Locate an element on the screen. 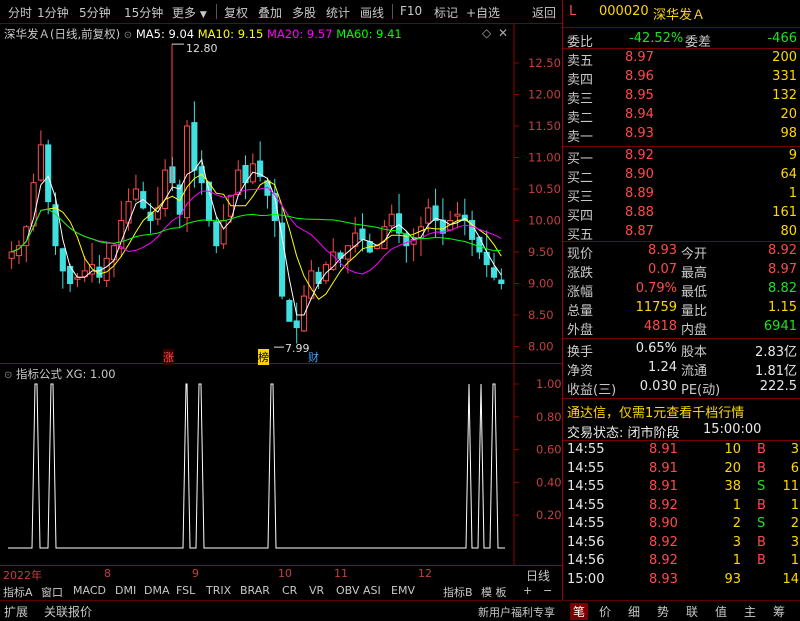  indicator-tab: VR is located at coordinates (316, 590).